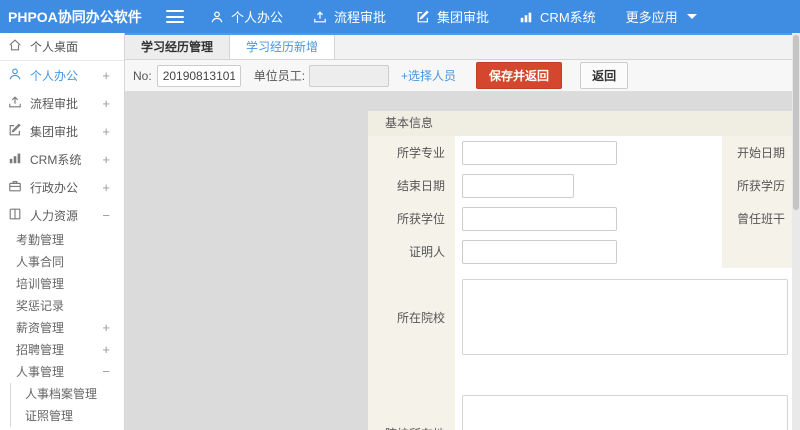 This screenshot has width=800, height=430. I want to click on sidebar-item-label: 人力资源, so click(54, 215).